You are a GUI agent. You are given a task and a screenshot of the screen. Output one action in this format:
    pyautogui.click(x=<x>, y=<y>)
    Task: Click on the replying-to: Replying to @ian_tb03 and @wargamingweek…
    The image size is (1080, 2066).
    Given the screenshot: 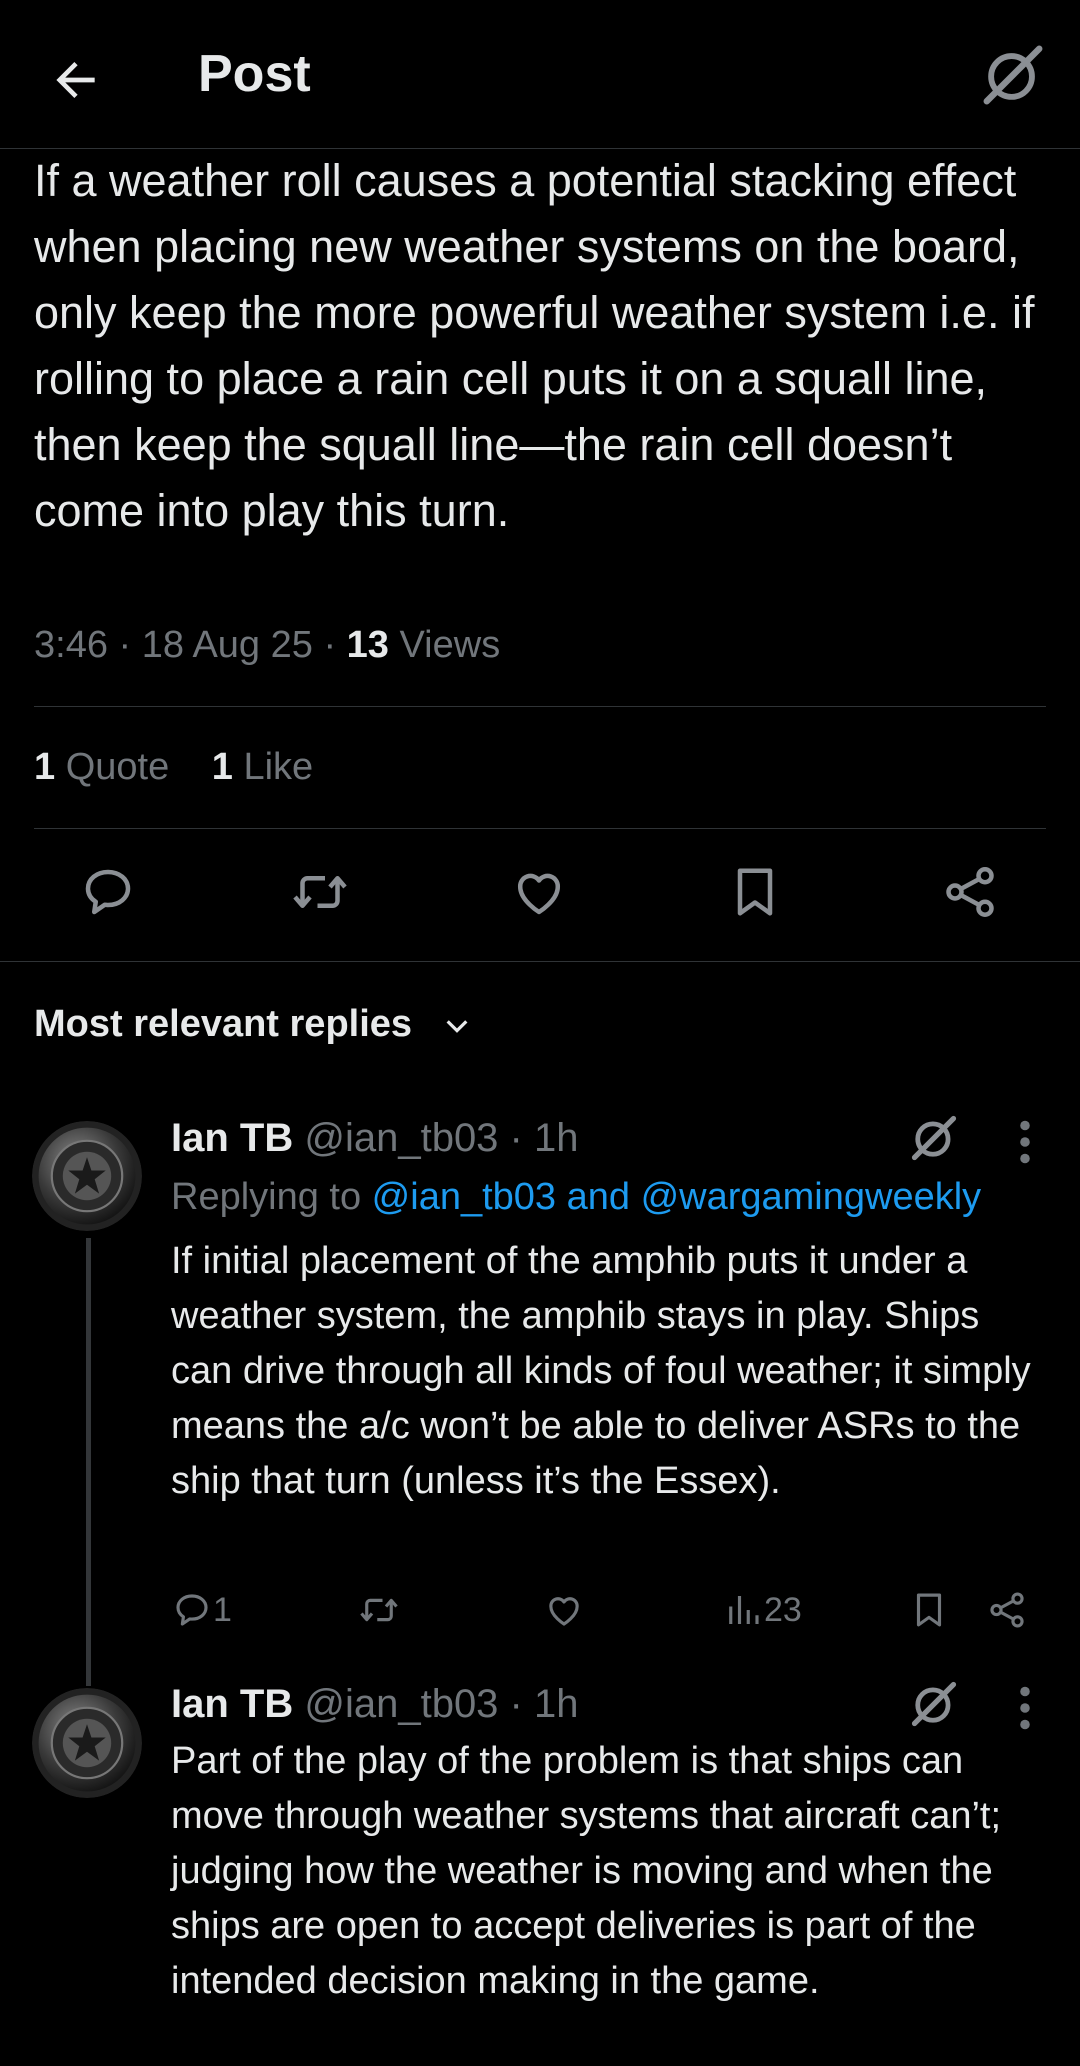 What is the action you would take?
    pyautogui.click(x=576, y=1197)
    